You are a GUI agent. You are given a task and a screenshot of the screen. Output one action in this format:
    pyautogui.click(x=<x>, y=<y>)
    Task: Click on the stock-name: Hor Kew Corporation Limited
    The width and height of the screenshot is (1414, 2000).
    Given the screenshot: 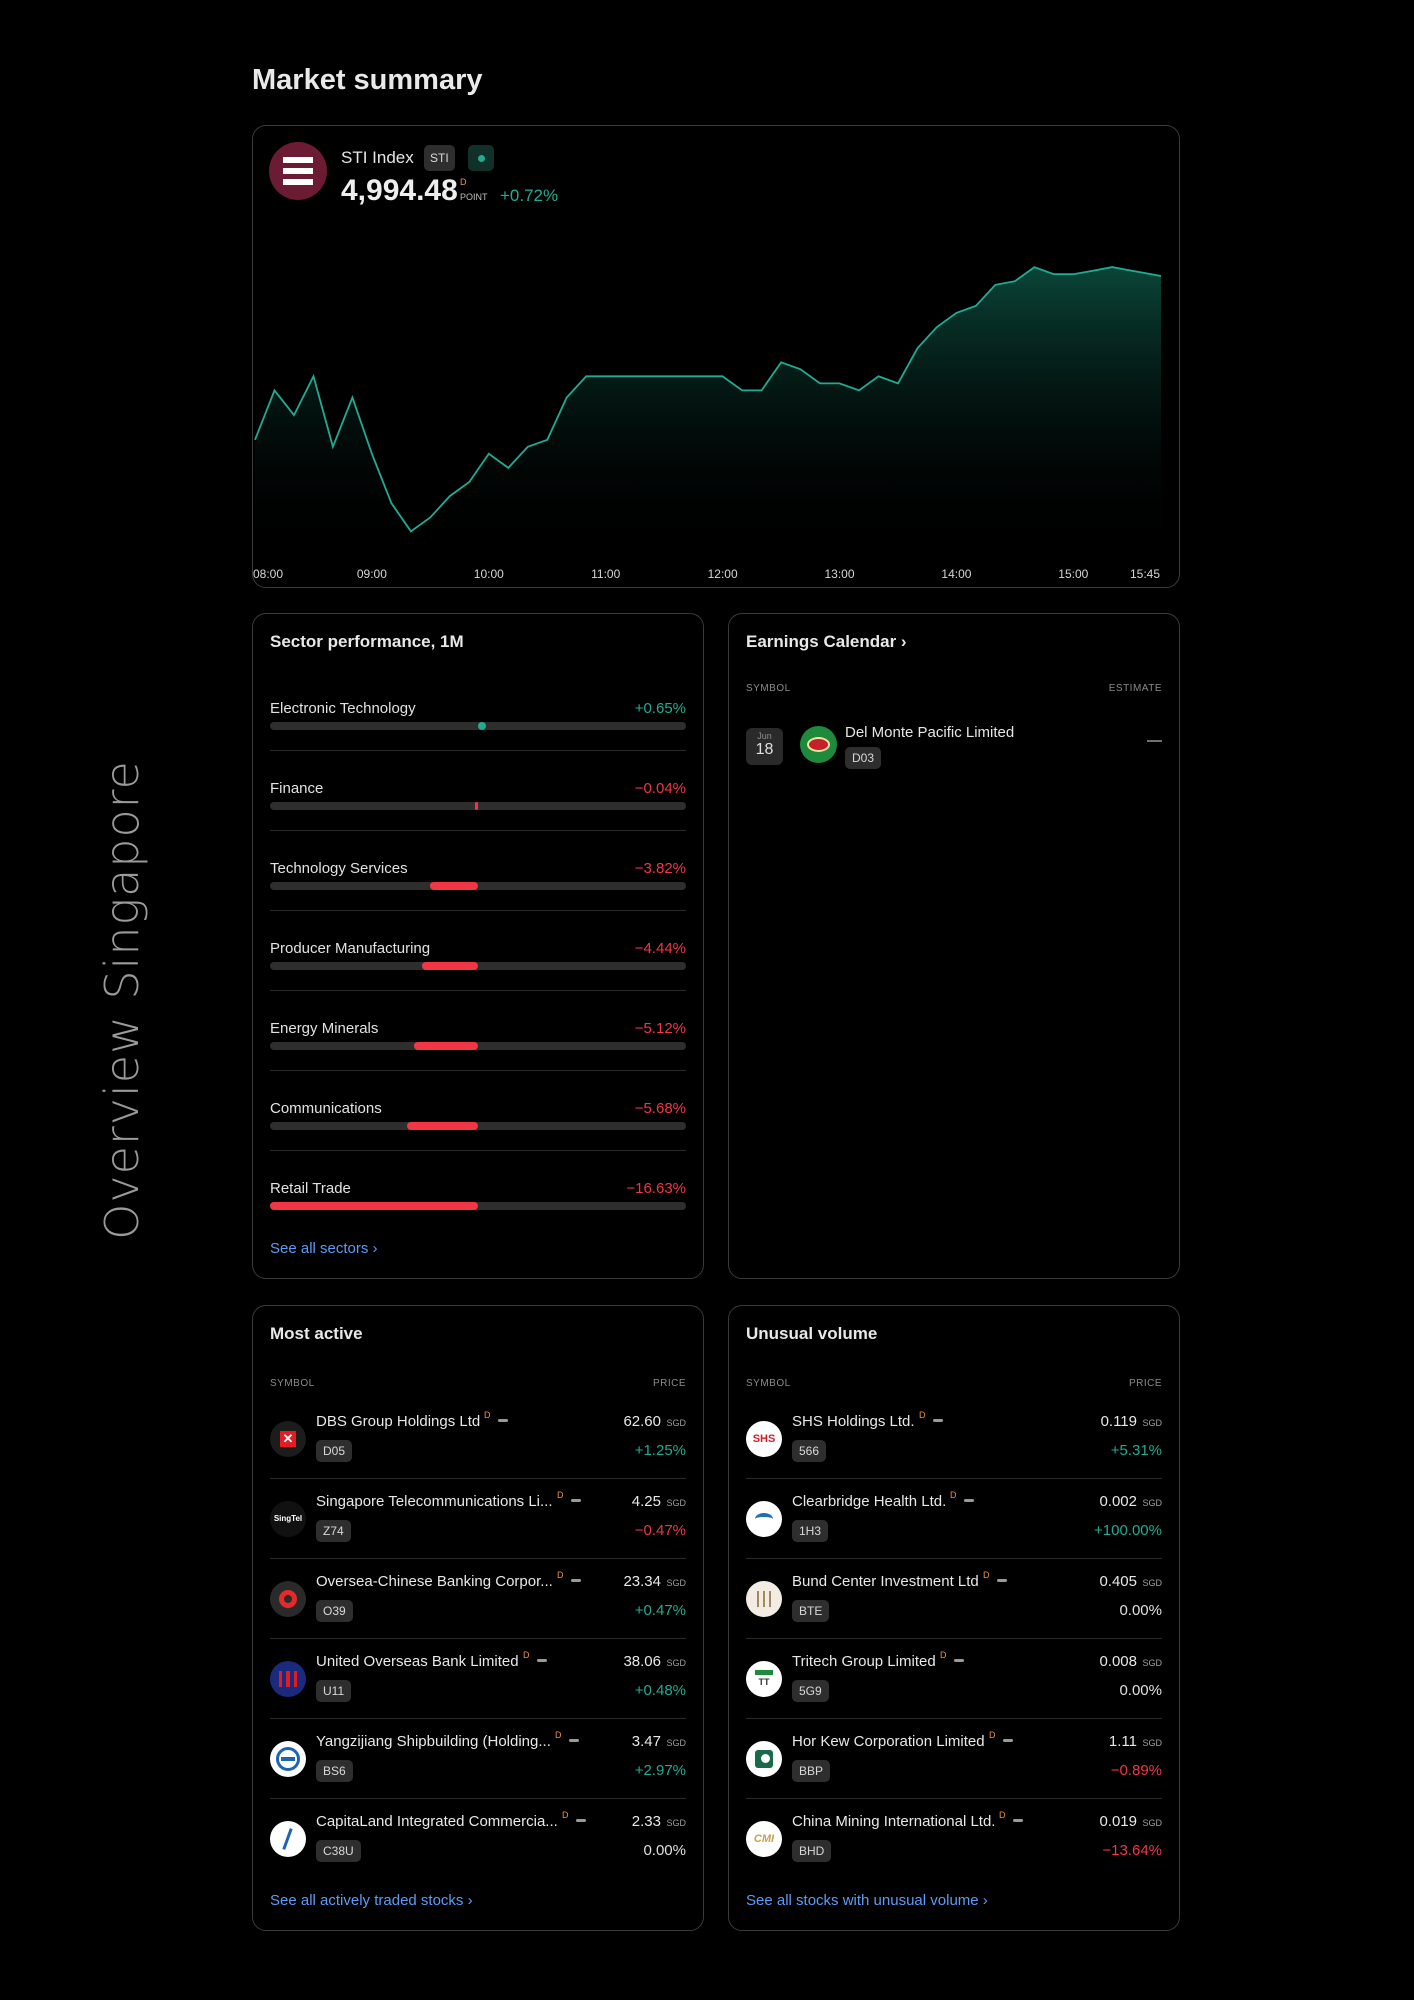 What is the action you would take?
    pyautogui.click(x=888, y=1741)
    